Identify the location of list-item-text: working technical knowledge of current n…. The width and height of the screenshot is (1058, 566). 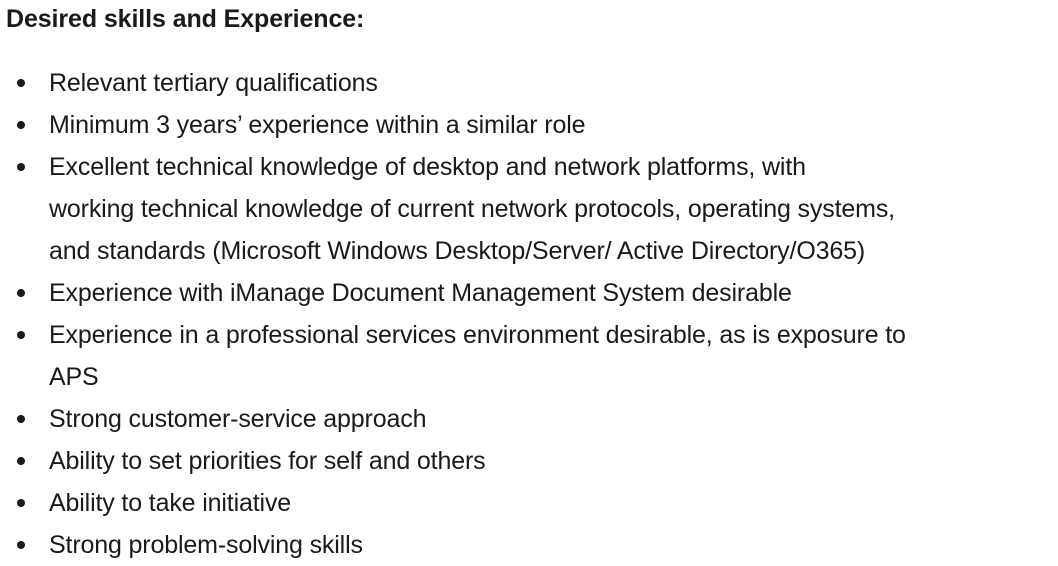
(472, 209).